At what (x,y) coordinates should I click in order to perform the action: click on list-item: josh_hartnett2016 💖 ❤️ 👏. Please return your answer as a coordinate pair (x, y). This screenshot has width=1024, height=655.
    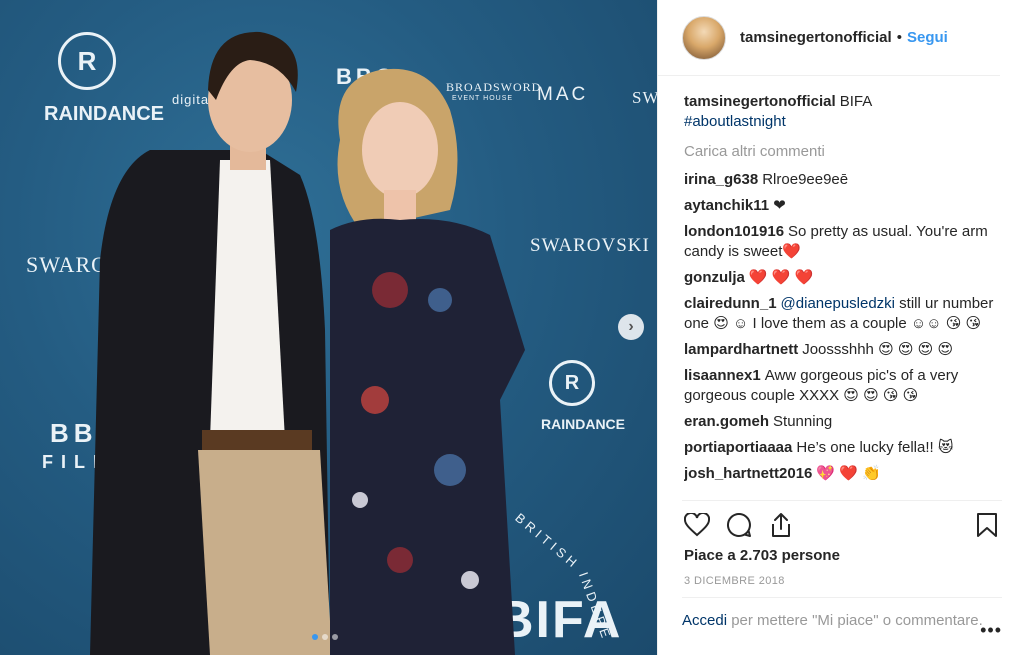
    Looking at the image, I should click on (844, 474).